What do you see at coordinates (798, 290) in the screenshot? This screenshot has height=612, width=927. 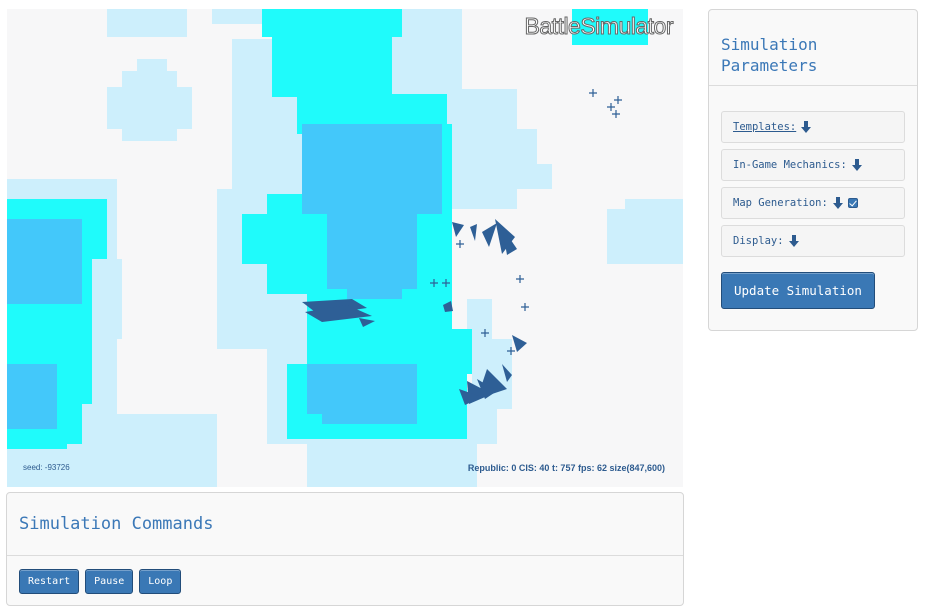 I see `update-simulation-button: Update Simulation` at bounding box center [798, 290].